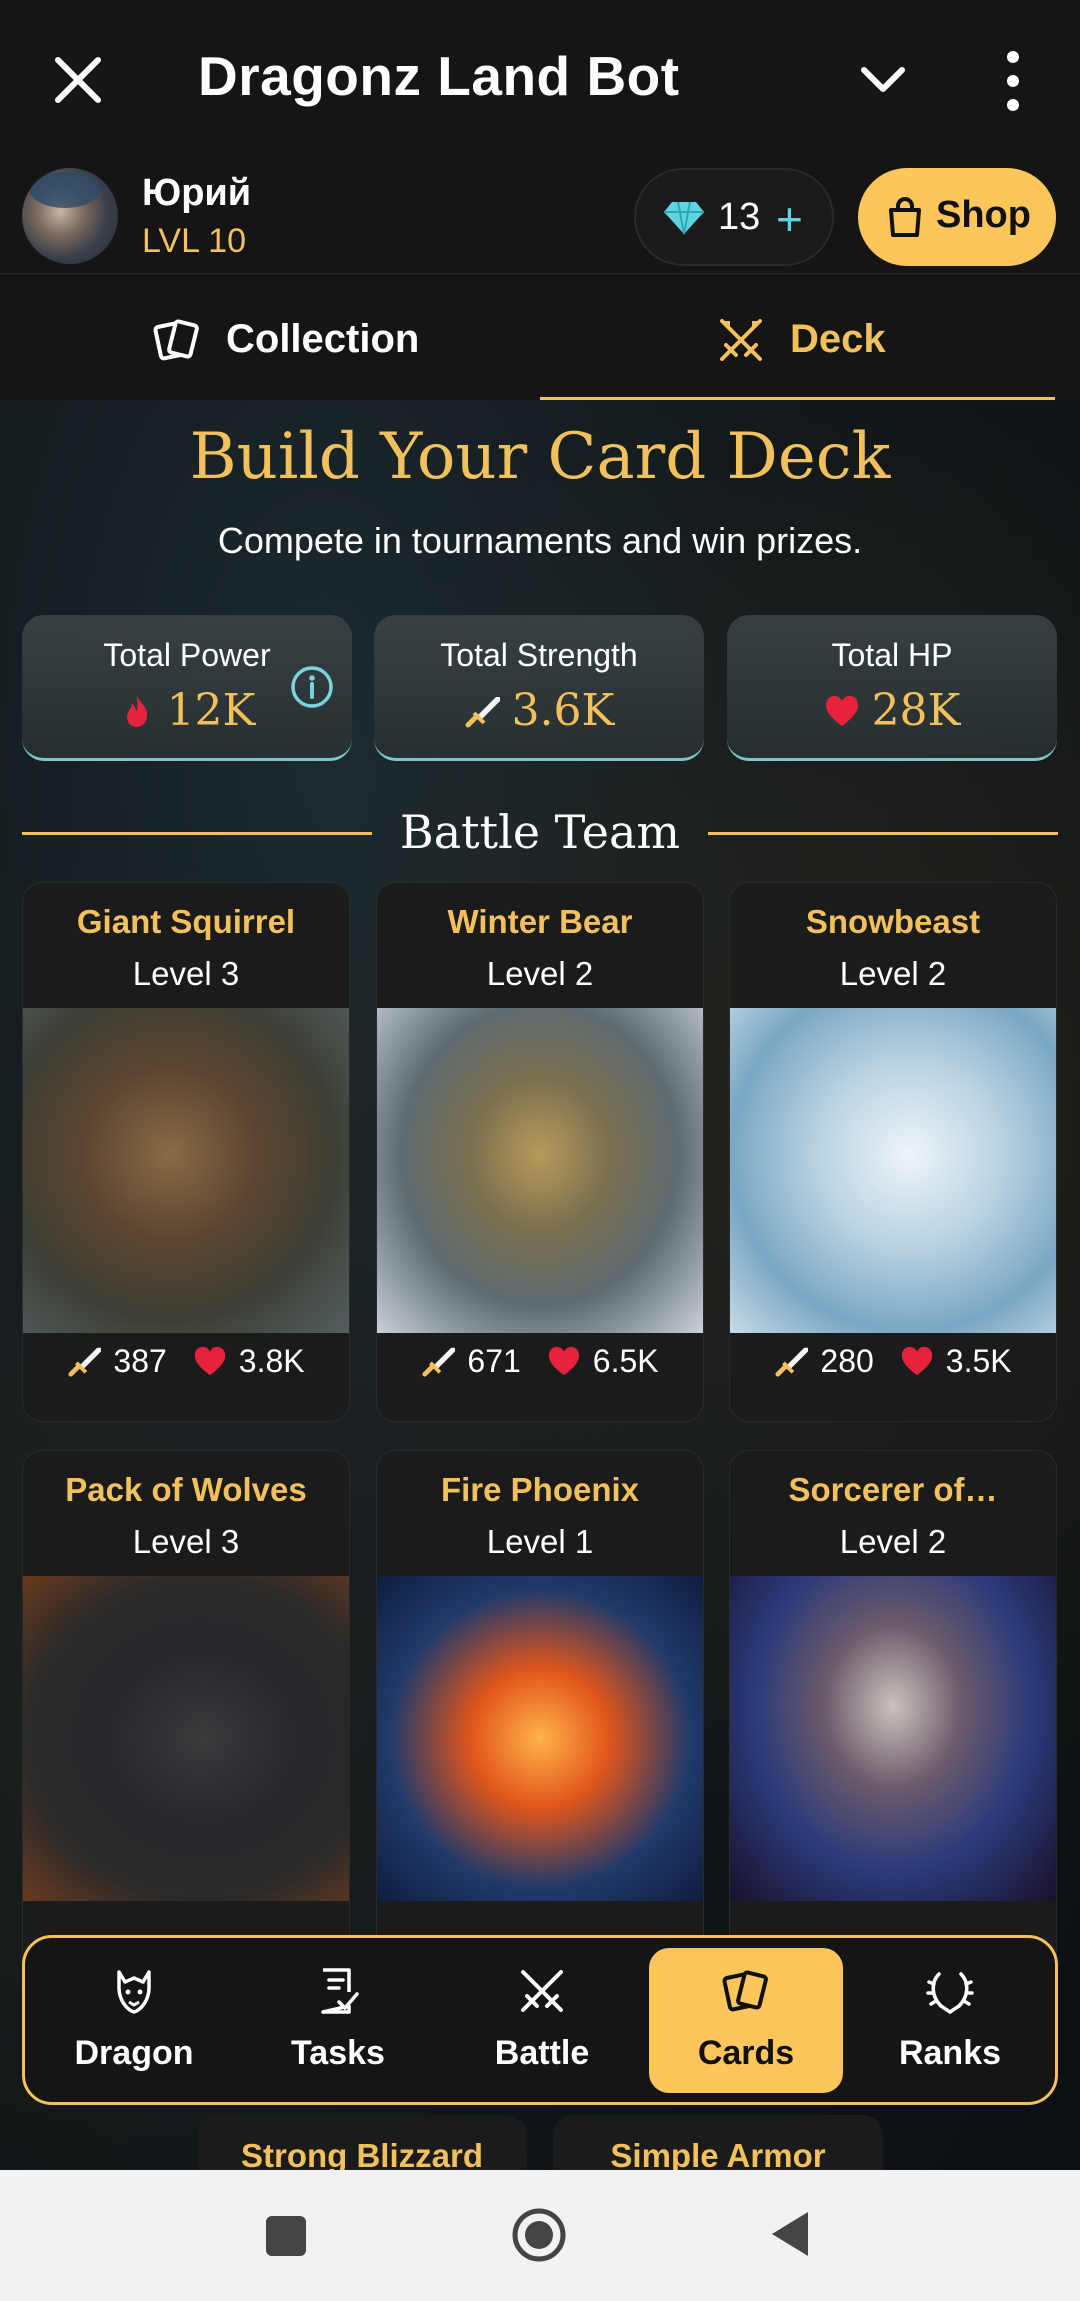 This screenshot has height=2301, width=1080. What do you see at coordinates (790, 2234) in the screenshot?
I see `back-icon` at bounding box center [790, 2234].